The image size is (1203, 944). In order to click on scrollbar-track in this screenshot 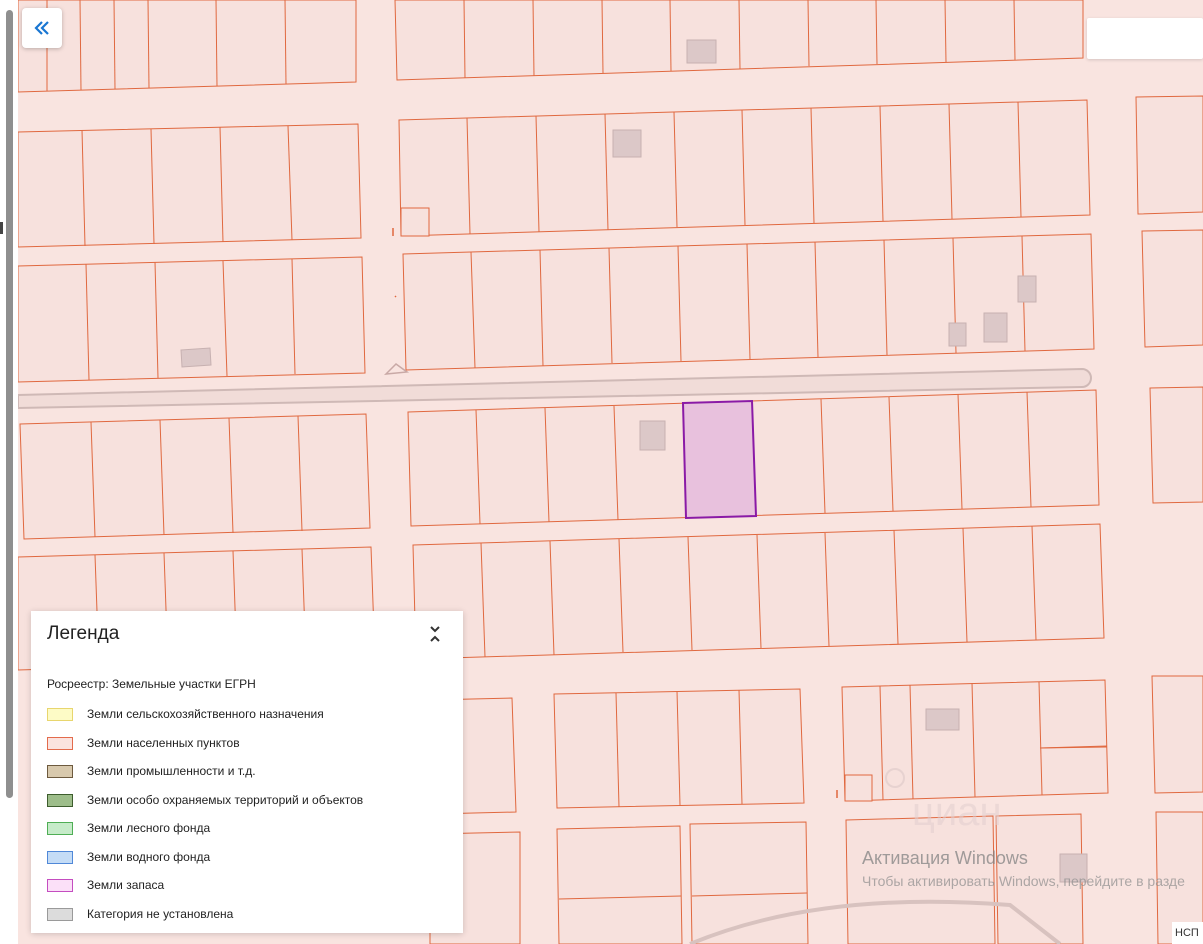, I will do `click(9, 472)`.